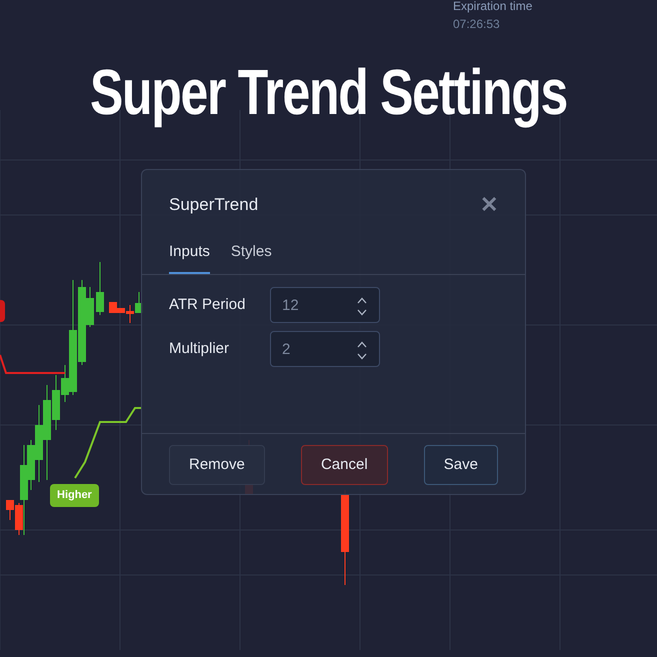  I want to click on expiration-time: 07:26:53, so click(477, 24).